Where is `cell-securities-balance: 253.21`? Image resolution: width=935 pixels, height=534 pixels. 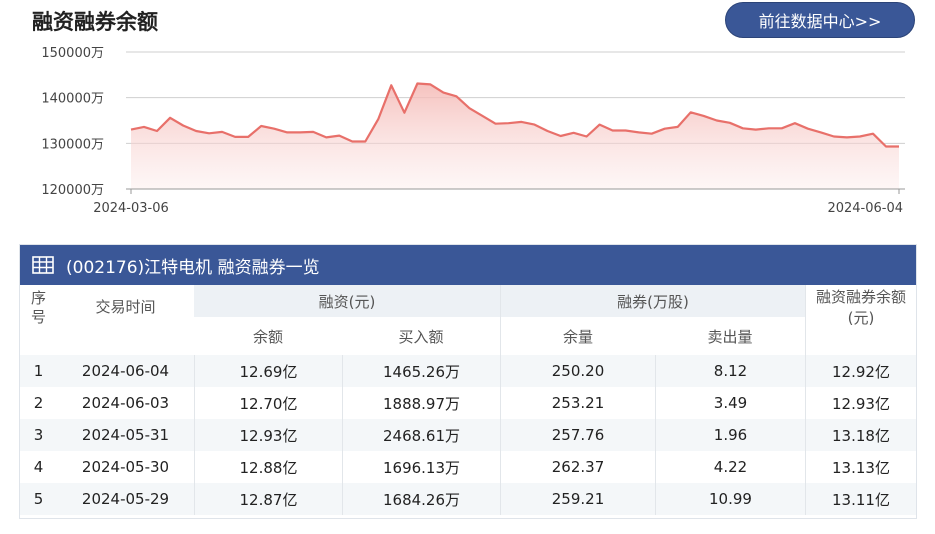
cell-securities-balance: 253.21 is located at coordinates (577, 403).